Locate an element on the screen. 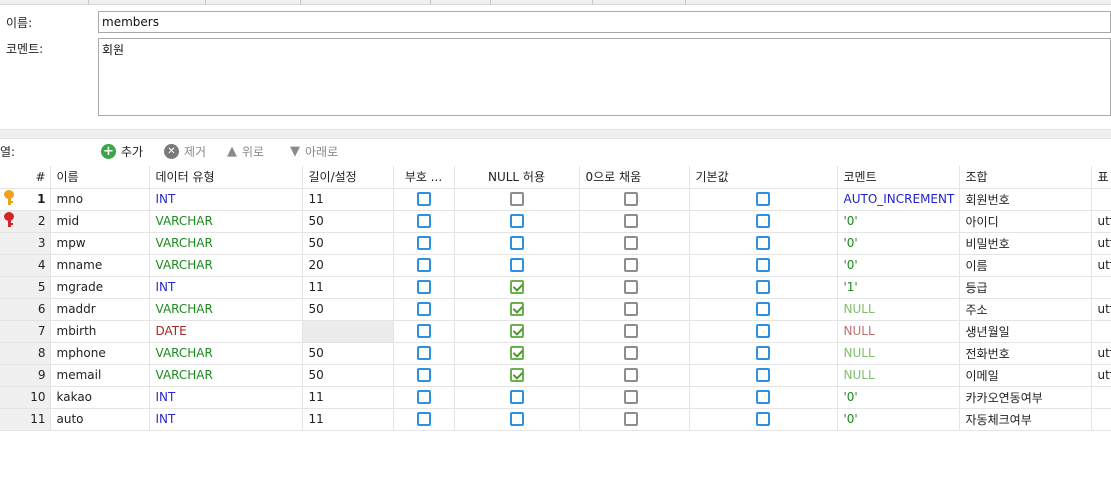  comment-cell: 생년월일 is located at coordinates (1025, 331).